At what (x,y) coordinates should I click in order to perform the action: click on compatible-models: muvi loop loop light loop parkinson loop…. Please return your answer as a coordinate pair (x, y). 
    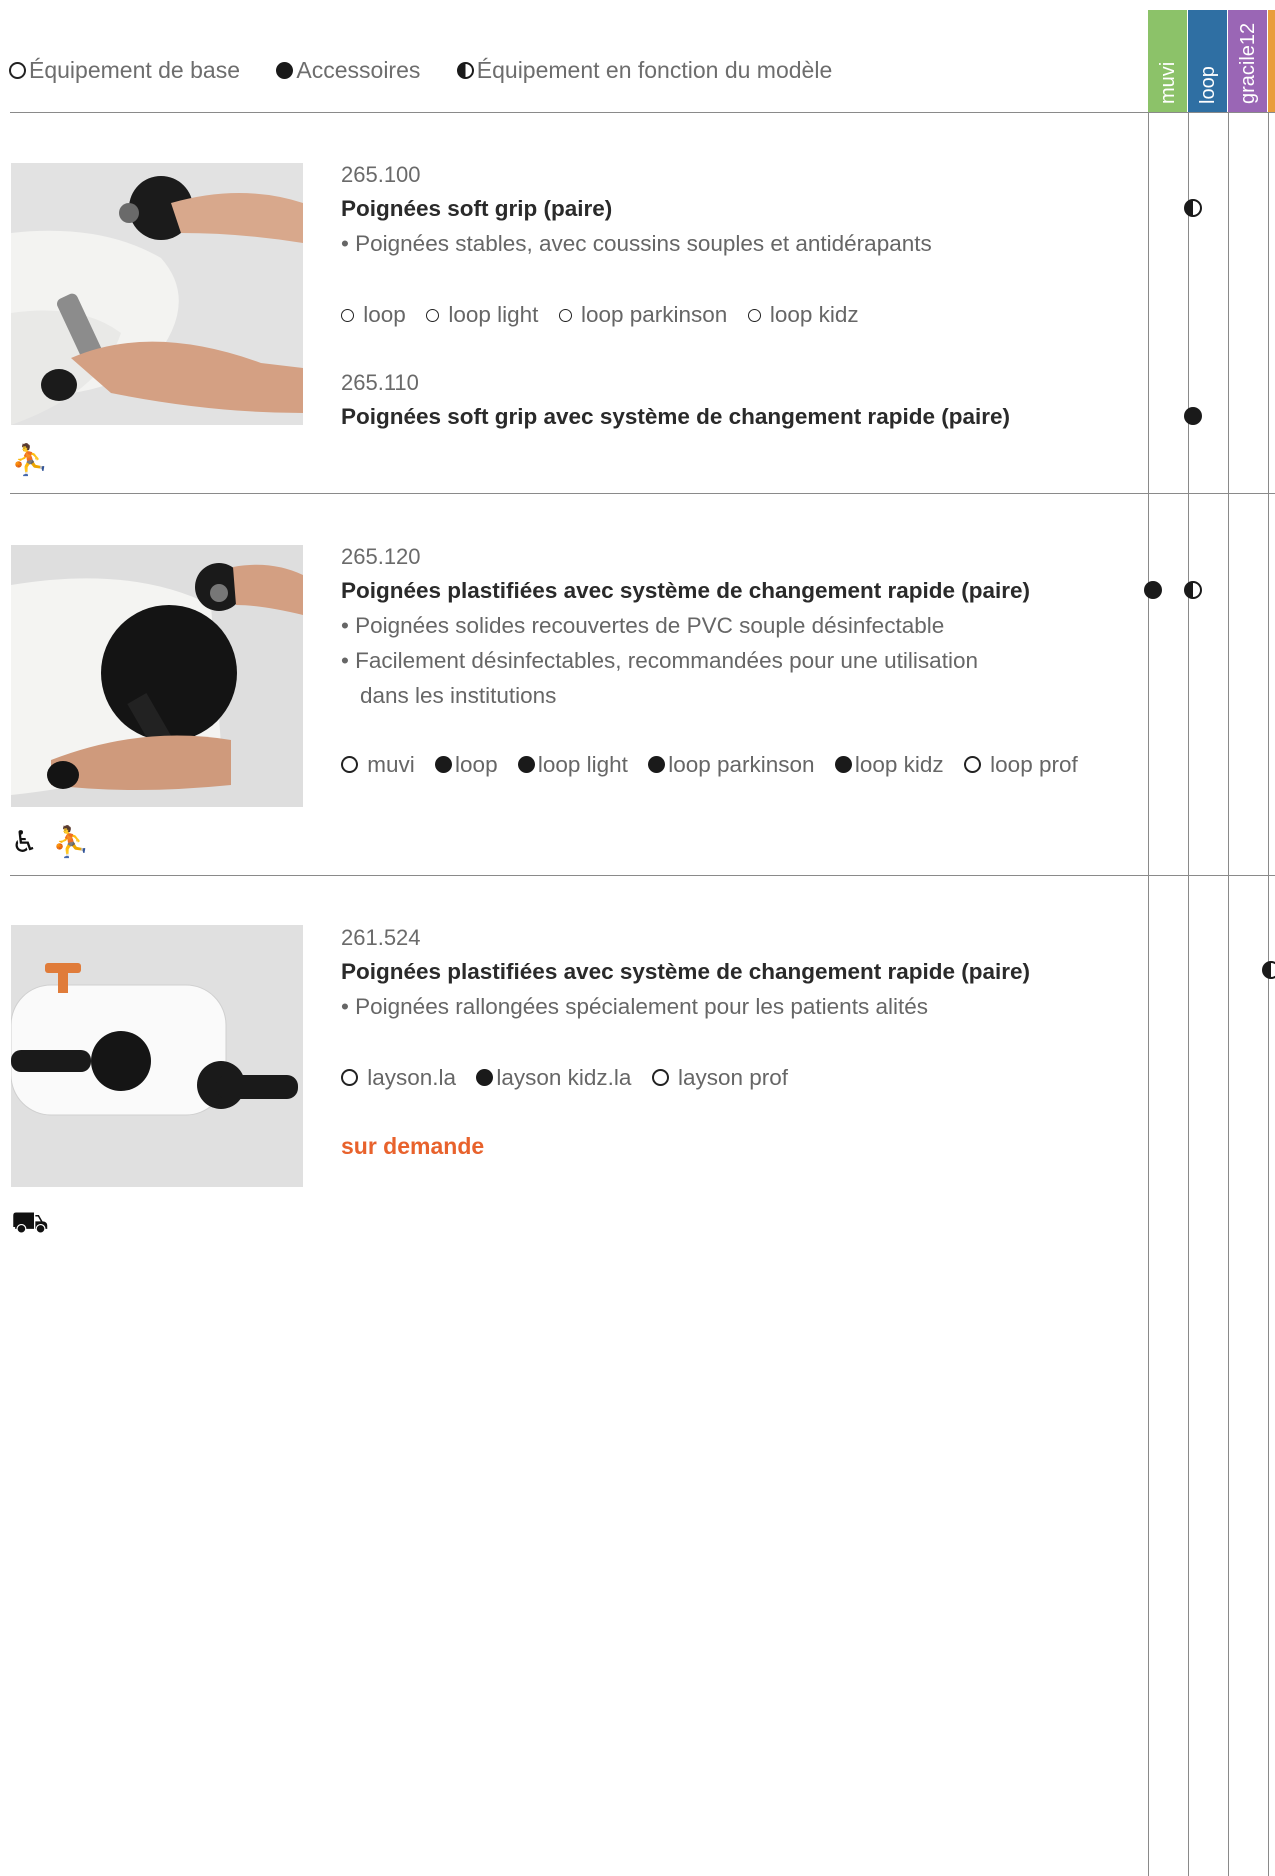
    Looking at the image, I should click on (716, 765).